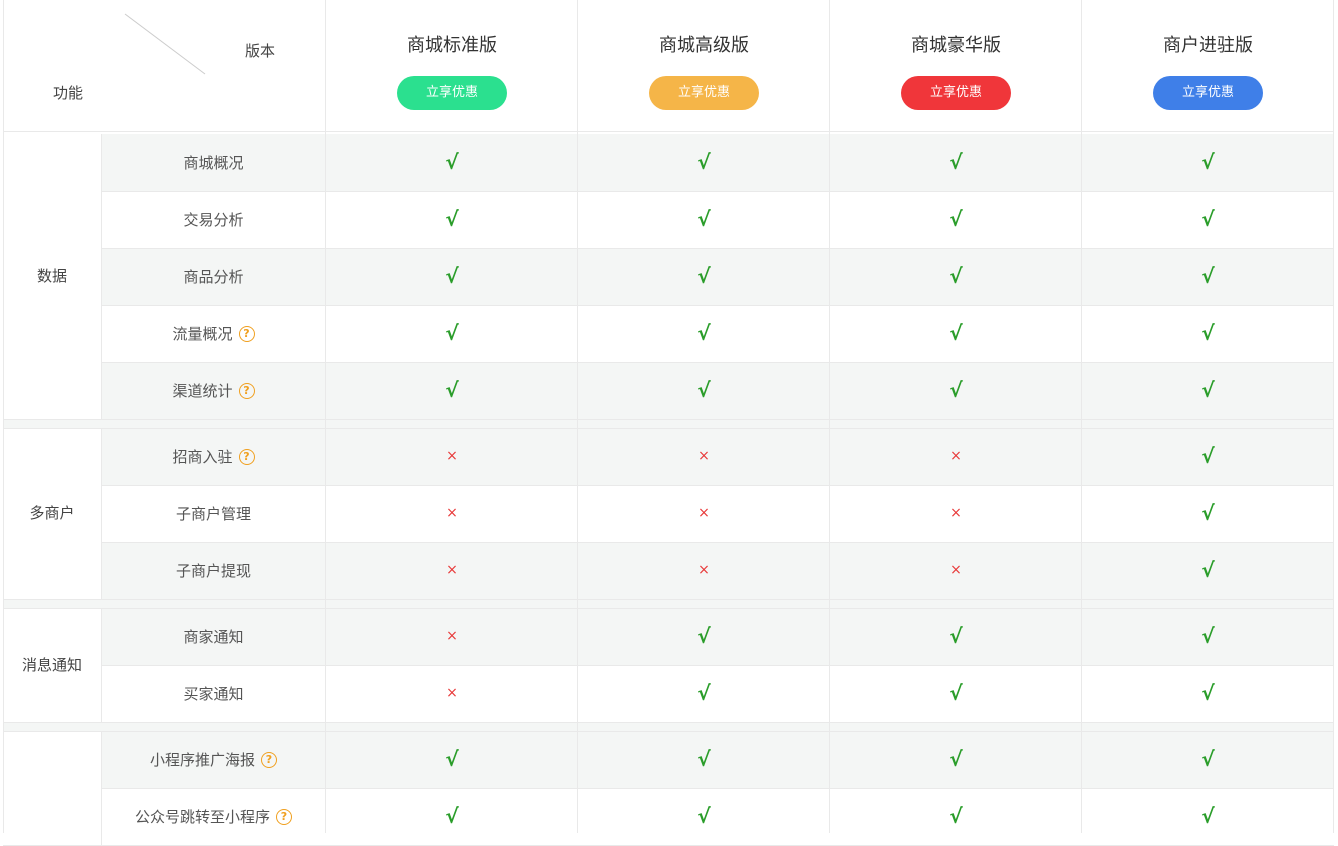  Describe the element at coordinates (52, 513) in the screenshot. I see `category-label: 多商户` at that location.